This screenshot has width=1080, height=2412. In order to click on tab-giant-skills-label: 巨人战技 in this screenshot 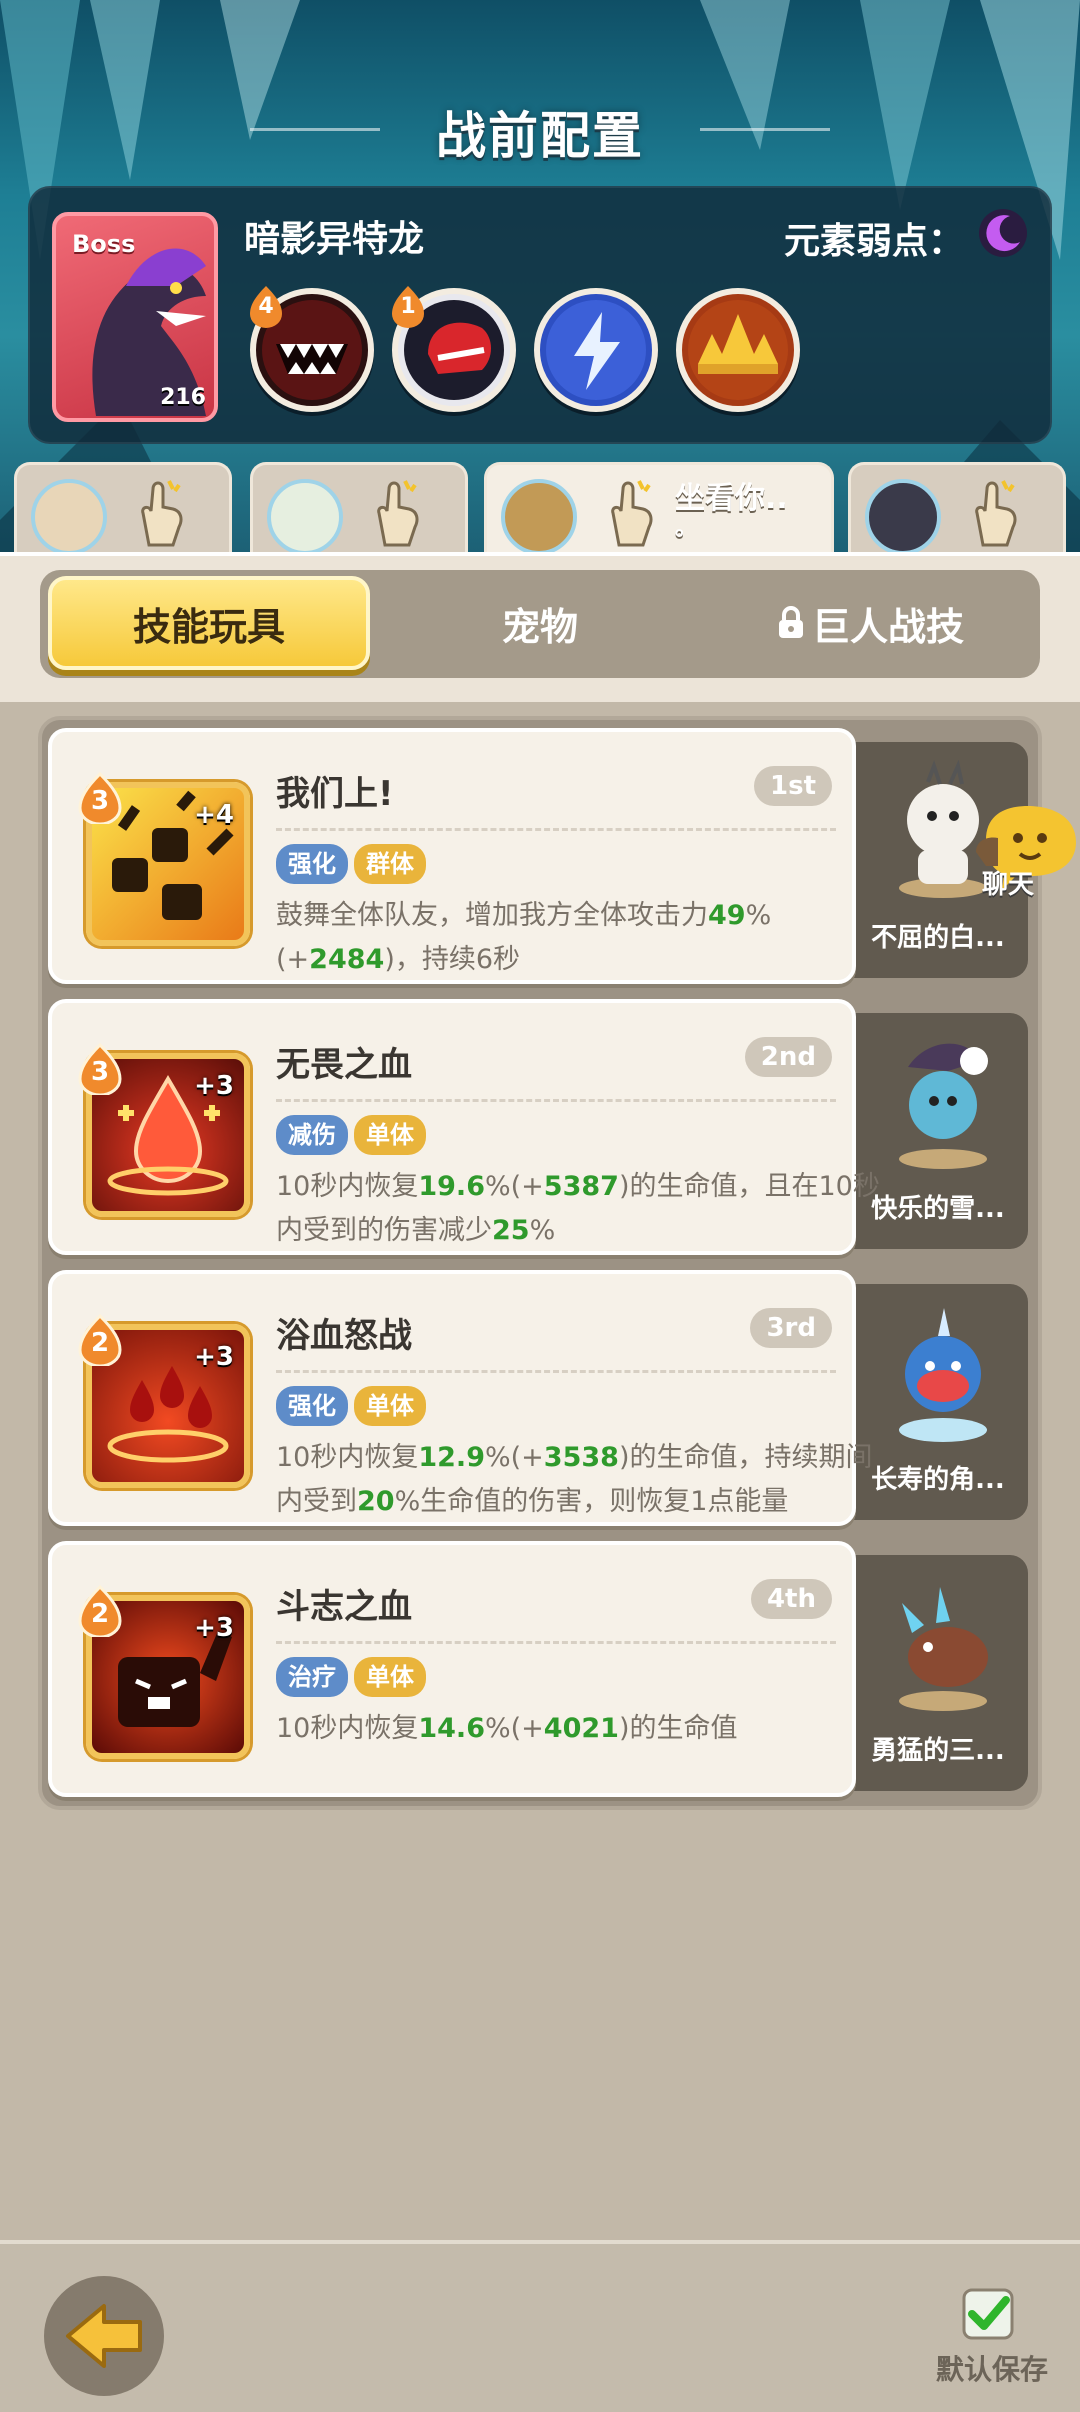, I will do `click(887, 626)`.